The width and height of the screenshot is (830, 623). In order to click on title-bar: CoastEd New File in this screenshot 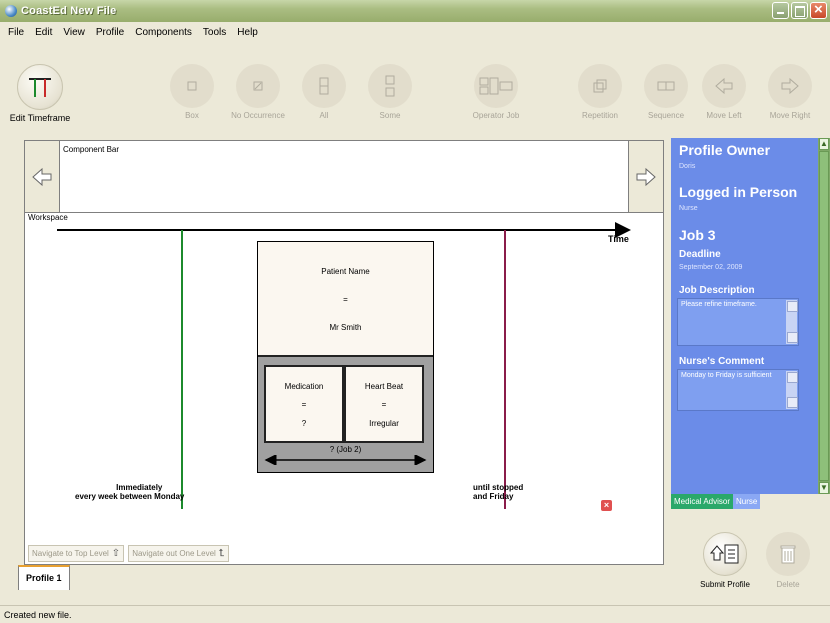, I will do `click(415, 11)`.